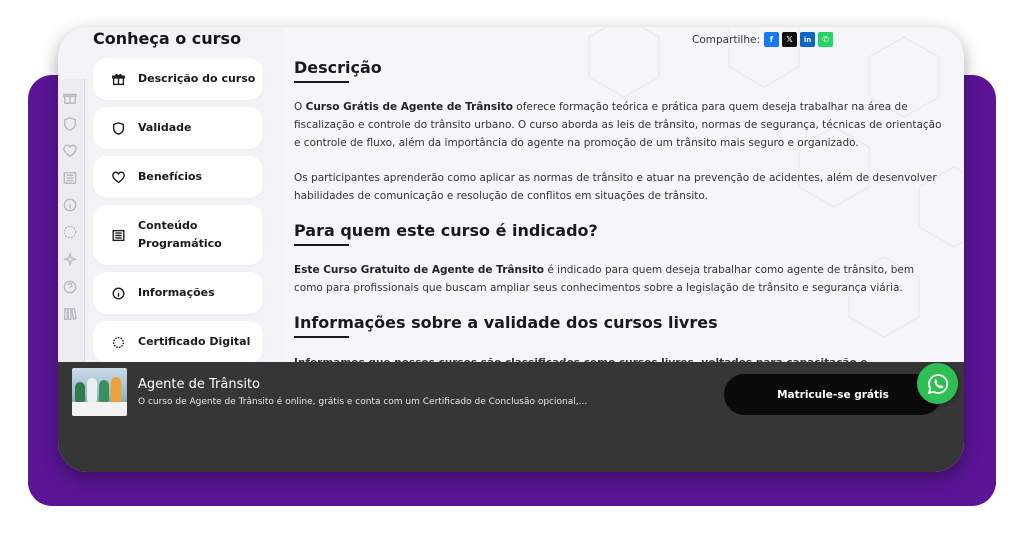 This screenshot has width=1024, height=536. What do you see at coordinates (194, 341) in the screenshot?
I see `sidebar-item-label: Certificado Digital` at bounding box center [194, 341].